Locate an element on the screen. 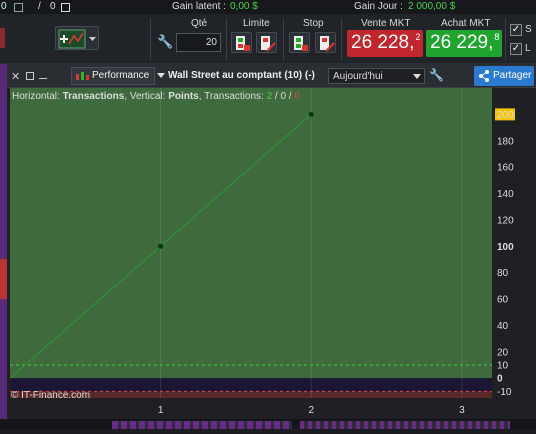 The height and width of the screenshot is (434, 536). y-tick-label: 0 is located at coordinates (500, 379).